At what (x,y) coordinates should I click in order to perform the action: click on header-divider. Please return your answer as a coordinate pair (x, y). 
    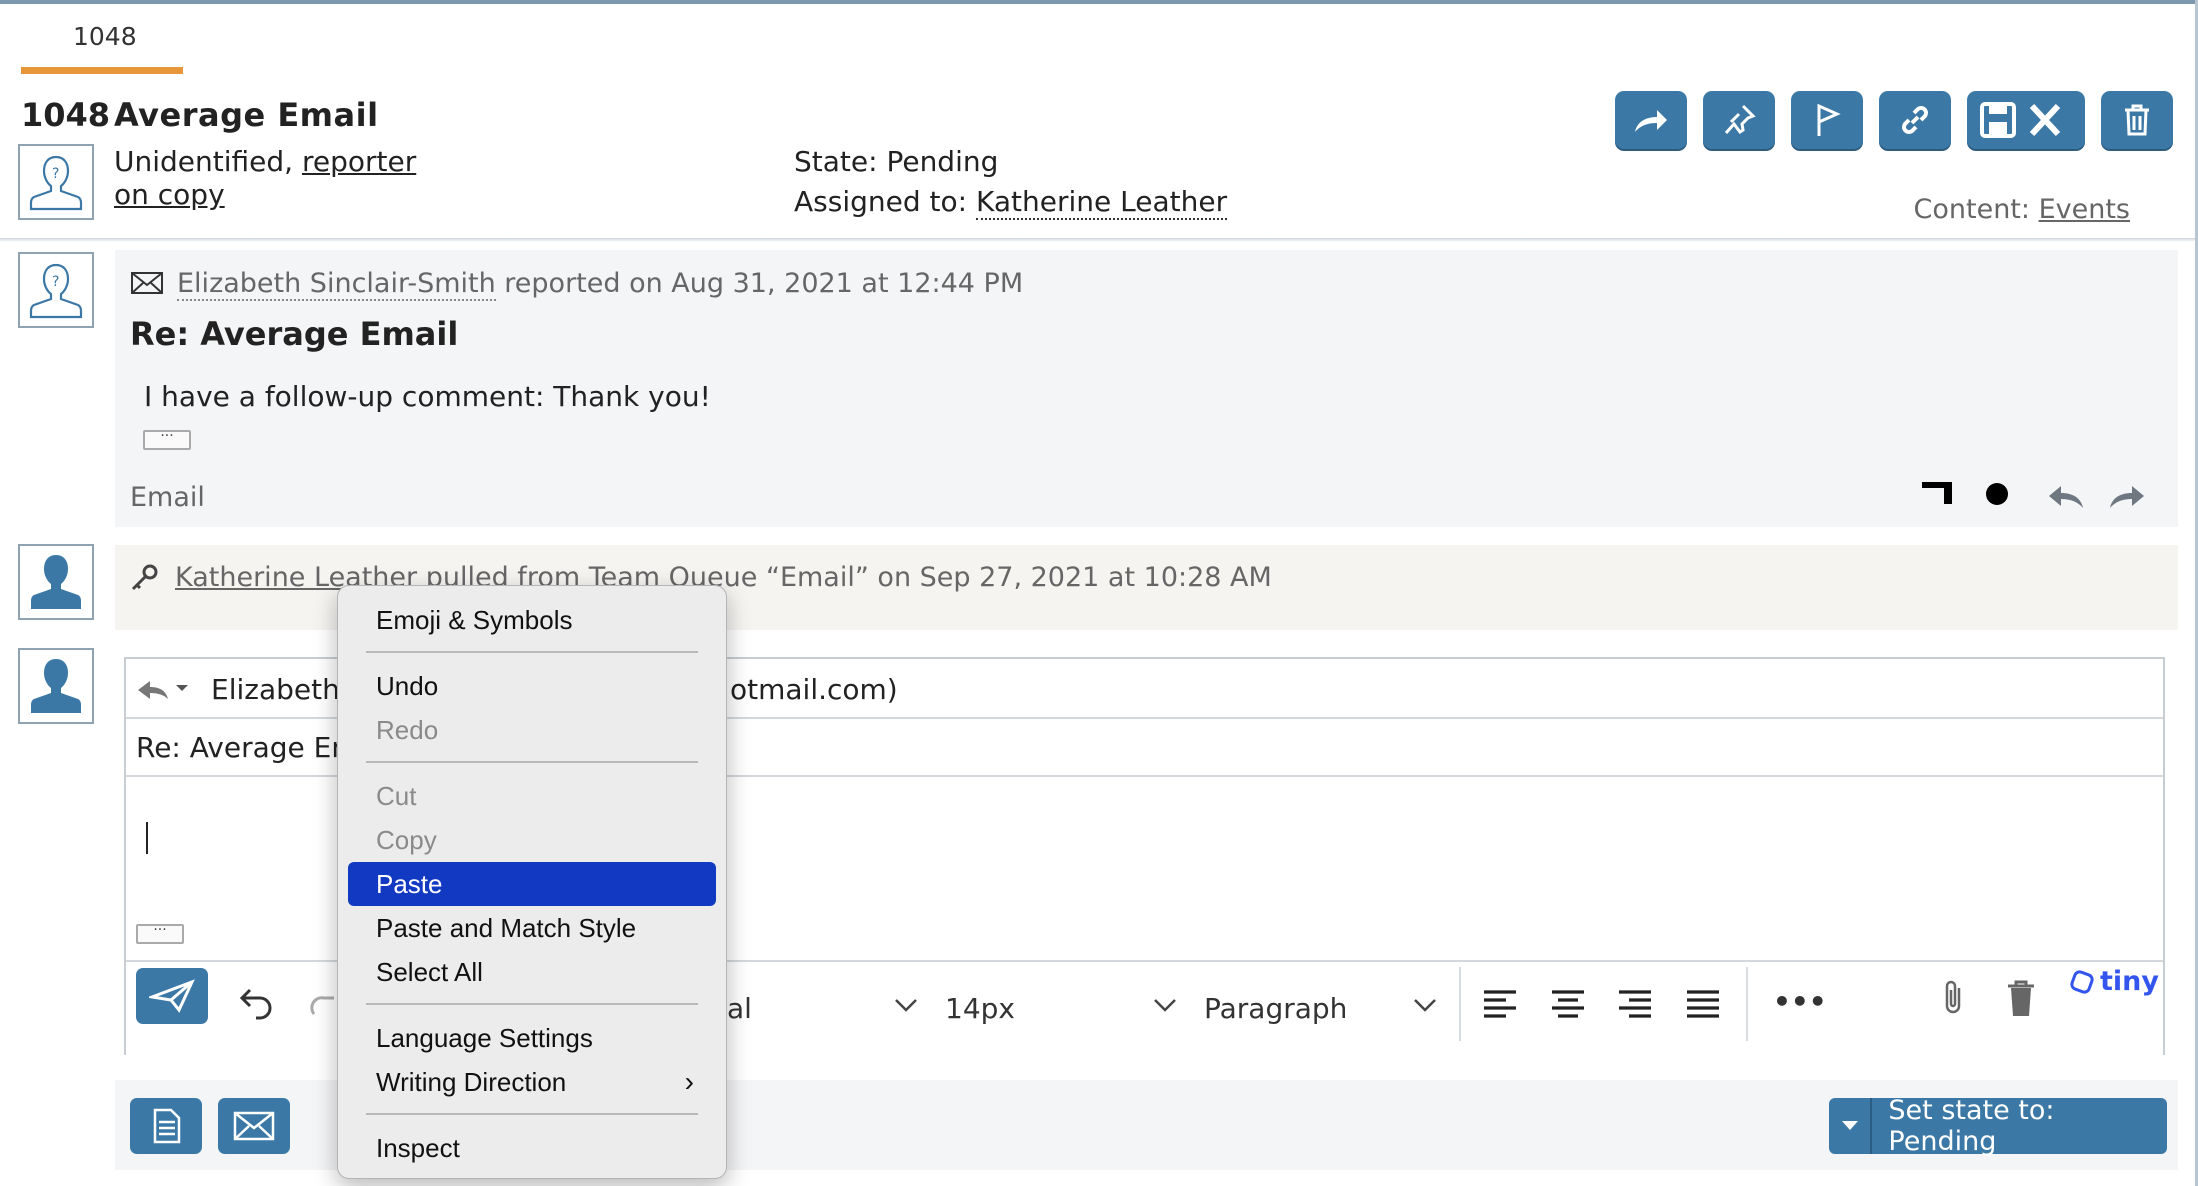
    Looking at the image, I should click on (1097, 240).